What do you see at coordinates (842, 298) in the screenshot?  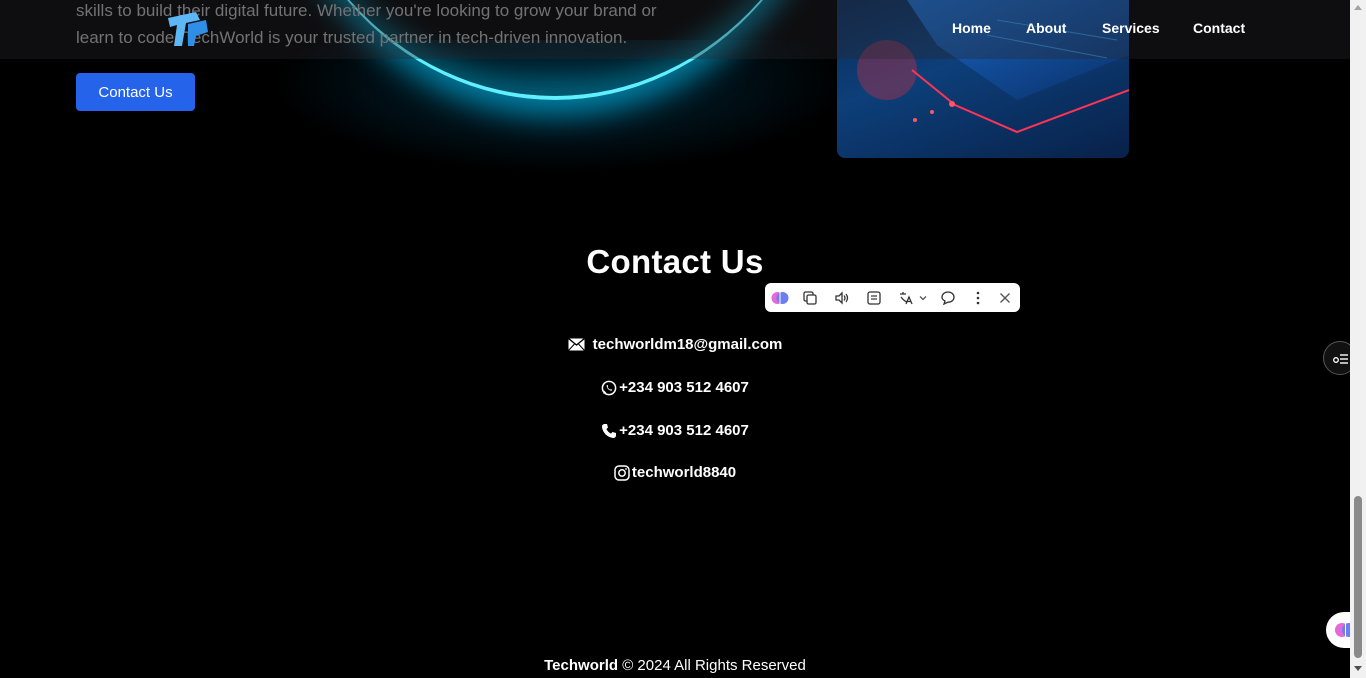 I see `speaker-icon` at bounding box center [842, 298].